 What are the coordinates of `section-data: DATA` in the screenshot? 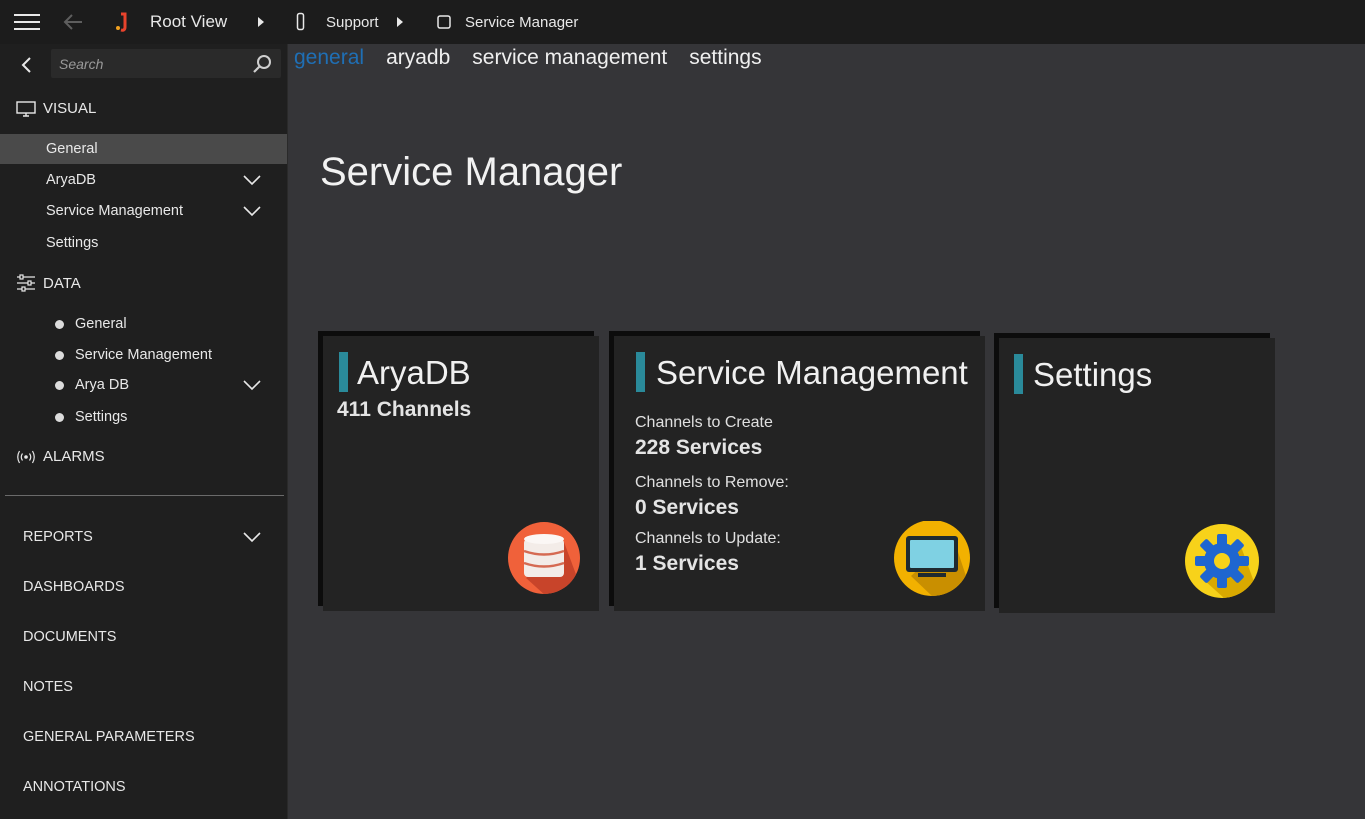 It's located at (48, 283).